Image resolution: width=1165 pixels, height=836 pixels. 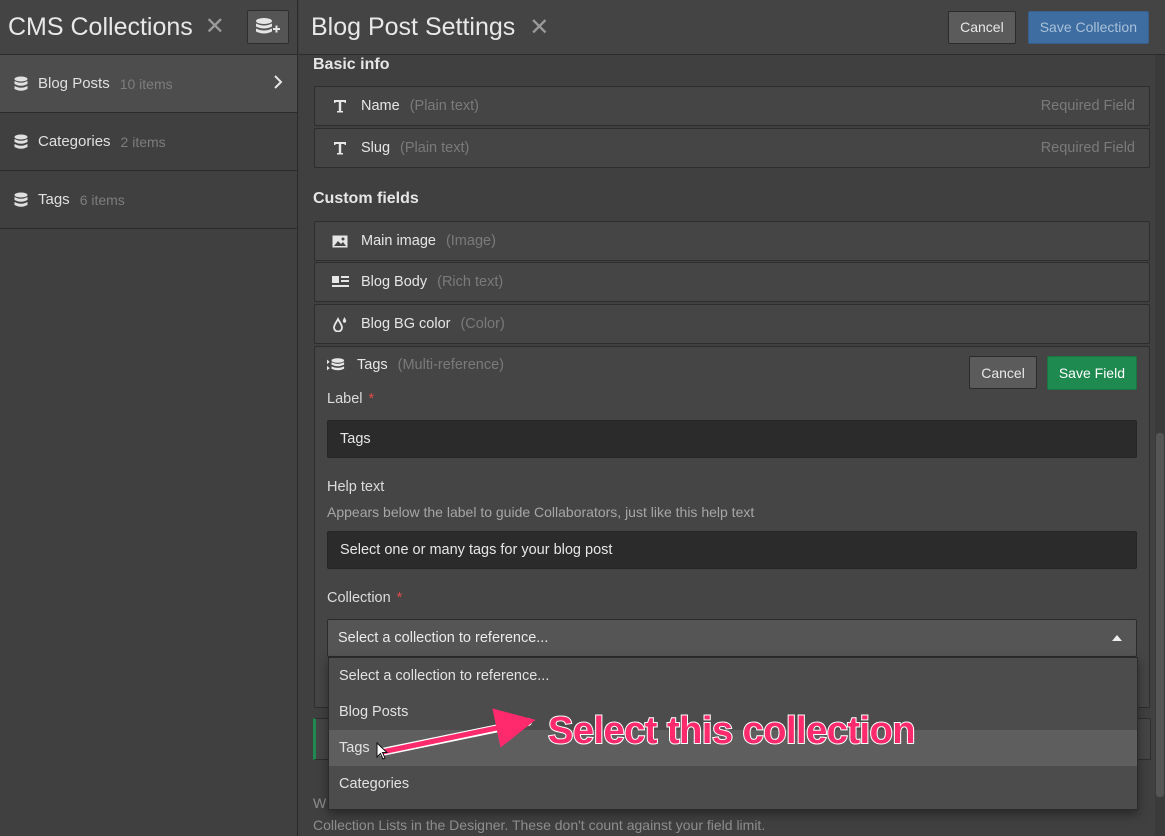 What do you see at coordinates (340, 282) in the screenshot?
I see `rich-text-icon` at bounding box center [340, 282].